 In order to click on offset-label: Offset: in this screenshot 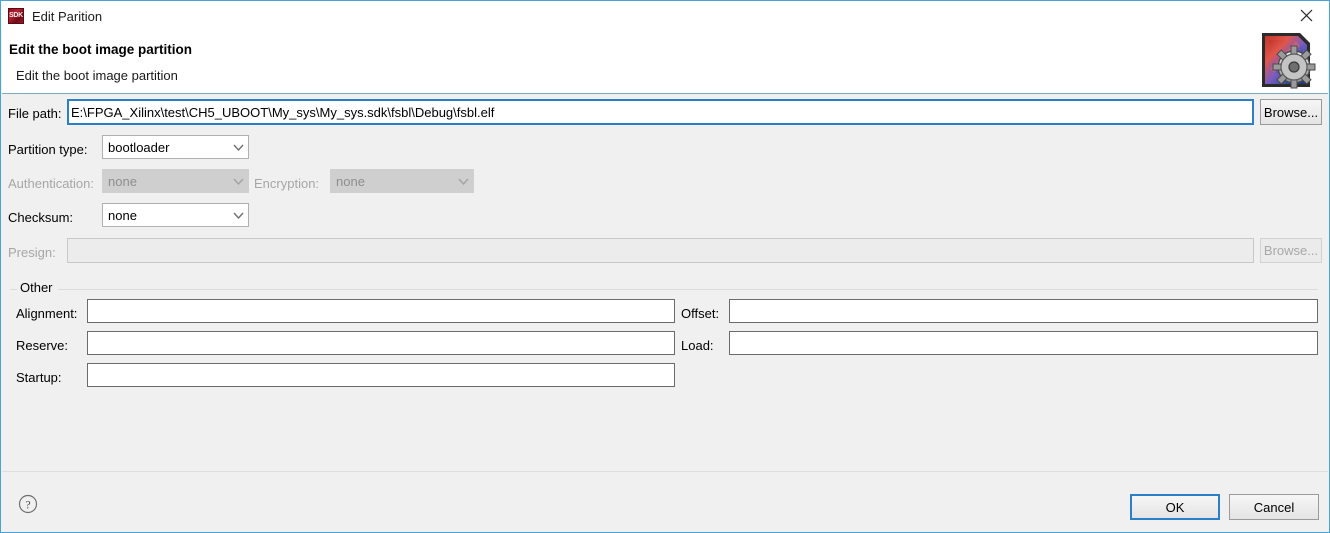, I will do `click(700, 313)`.